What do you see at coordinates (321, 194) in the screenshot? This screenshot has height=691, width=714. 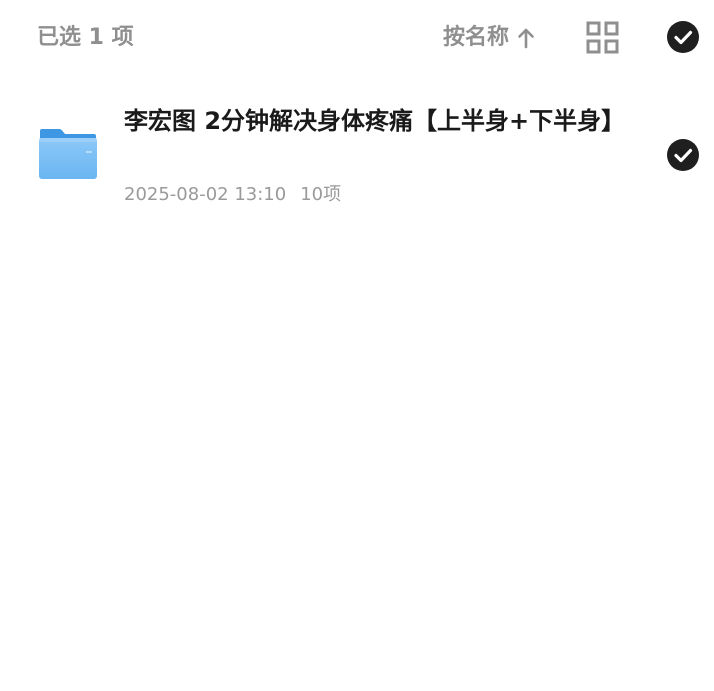 I see `file-item-count: 10项` at bounding box center [321, 194].